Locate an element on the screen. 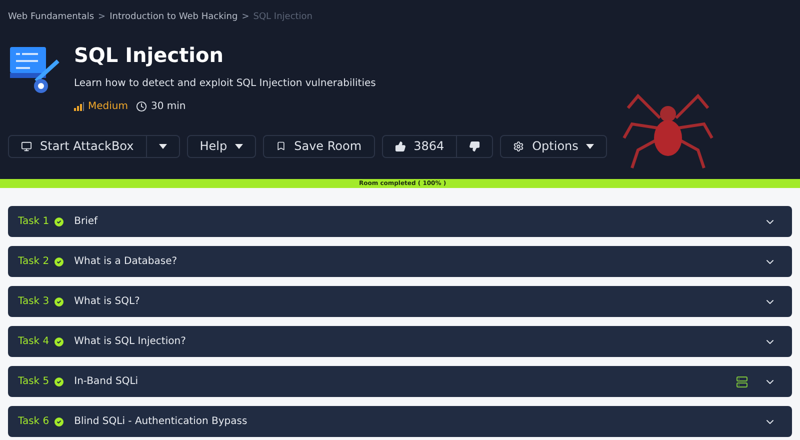  difficulty-icon is located at coordinates (79, 106).